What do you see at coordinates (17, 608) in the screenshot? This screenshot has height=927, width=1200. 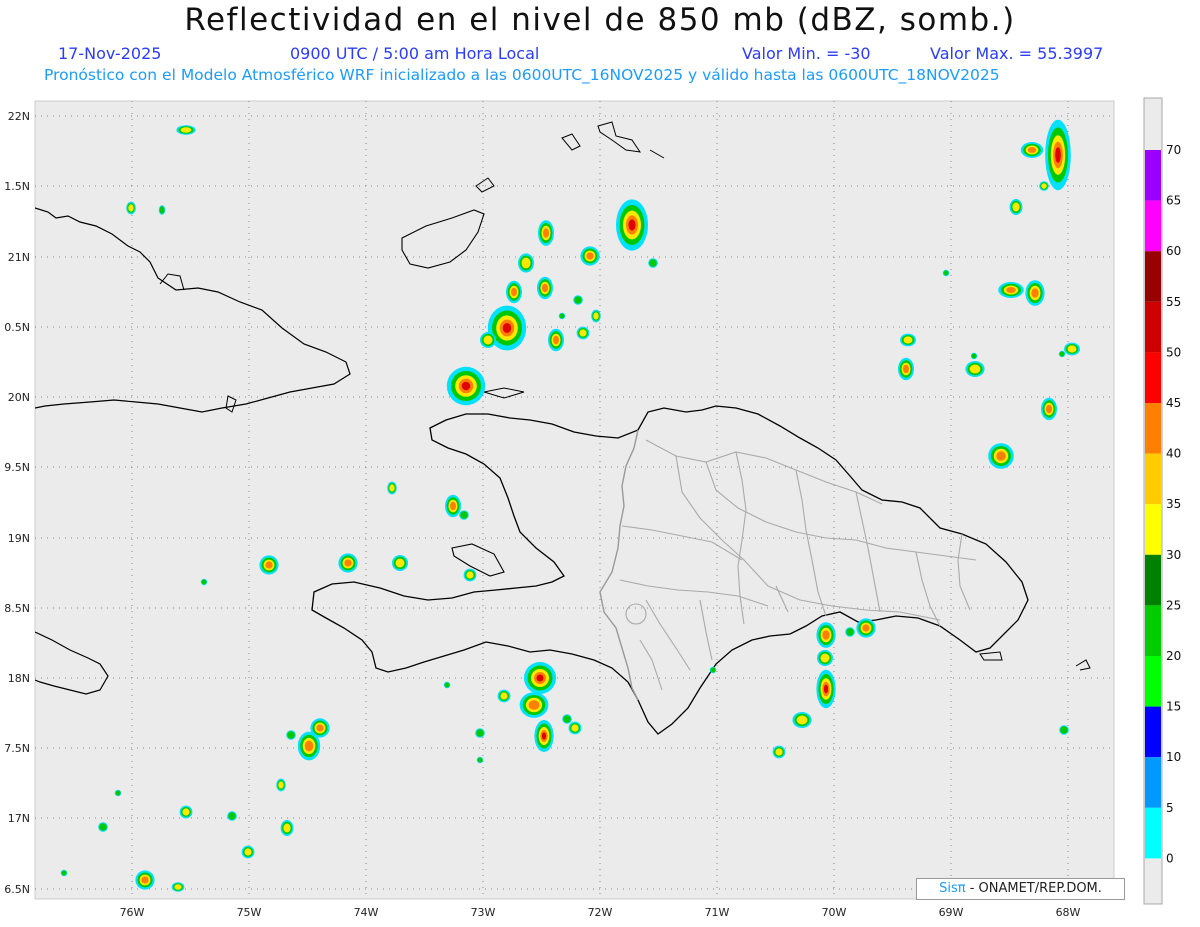 I see `lat-tick-label: 8.5N` at bounding box center [17, 608].